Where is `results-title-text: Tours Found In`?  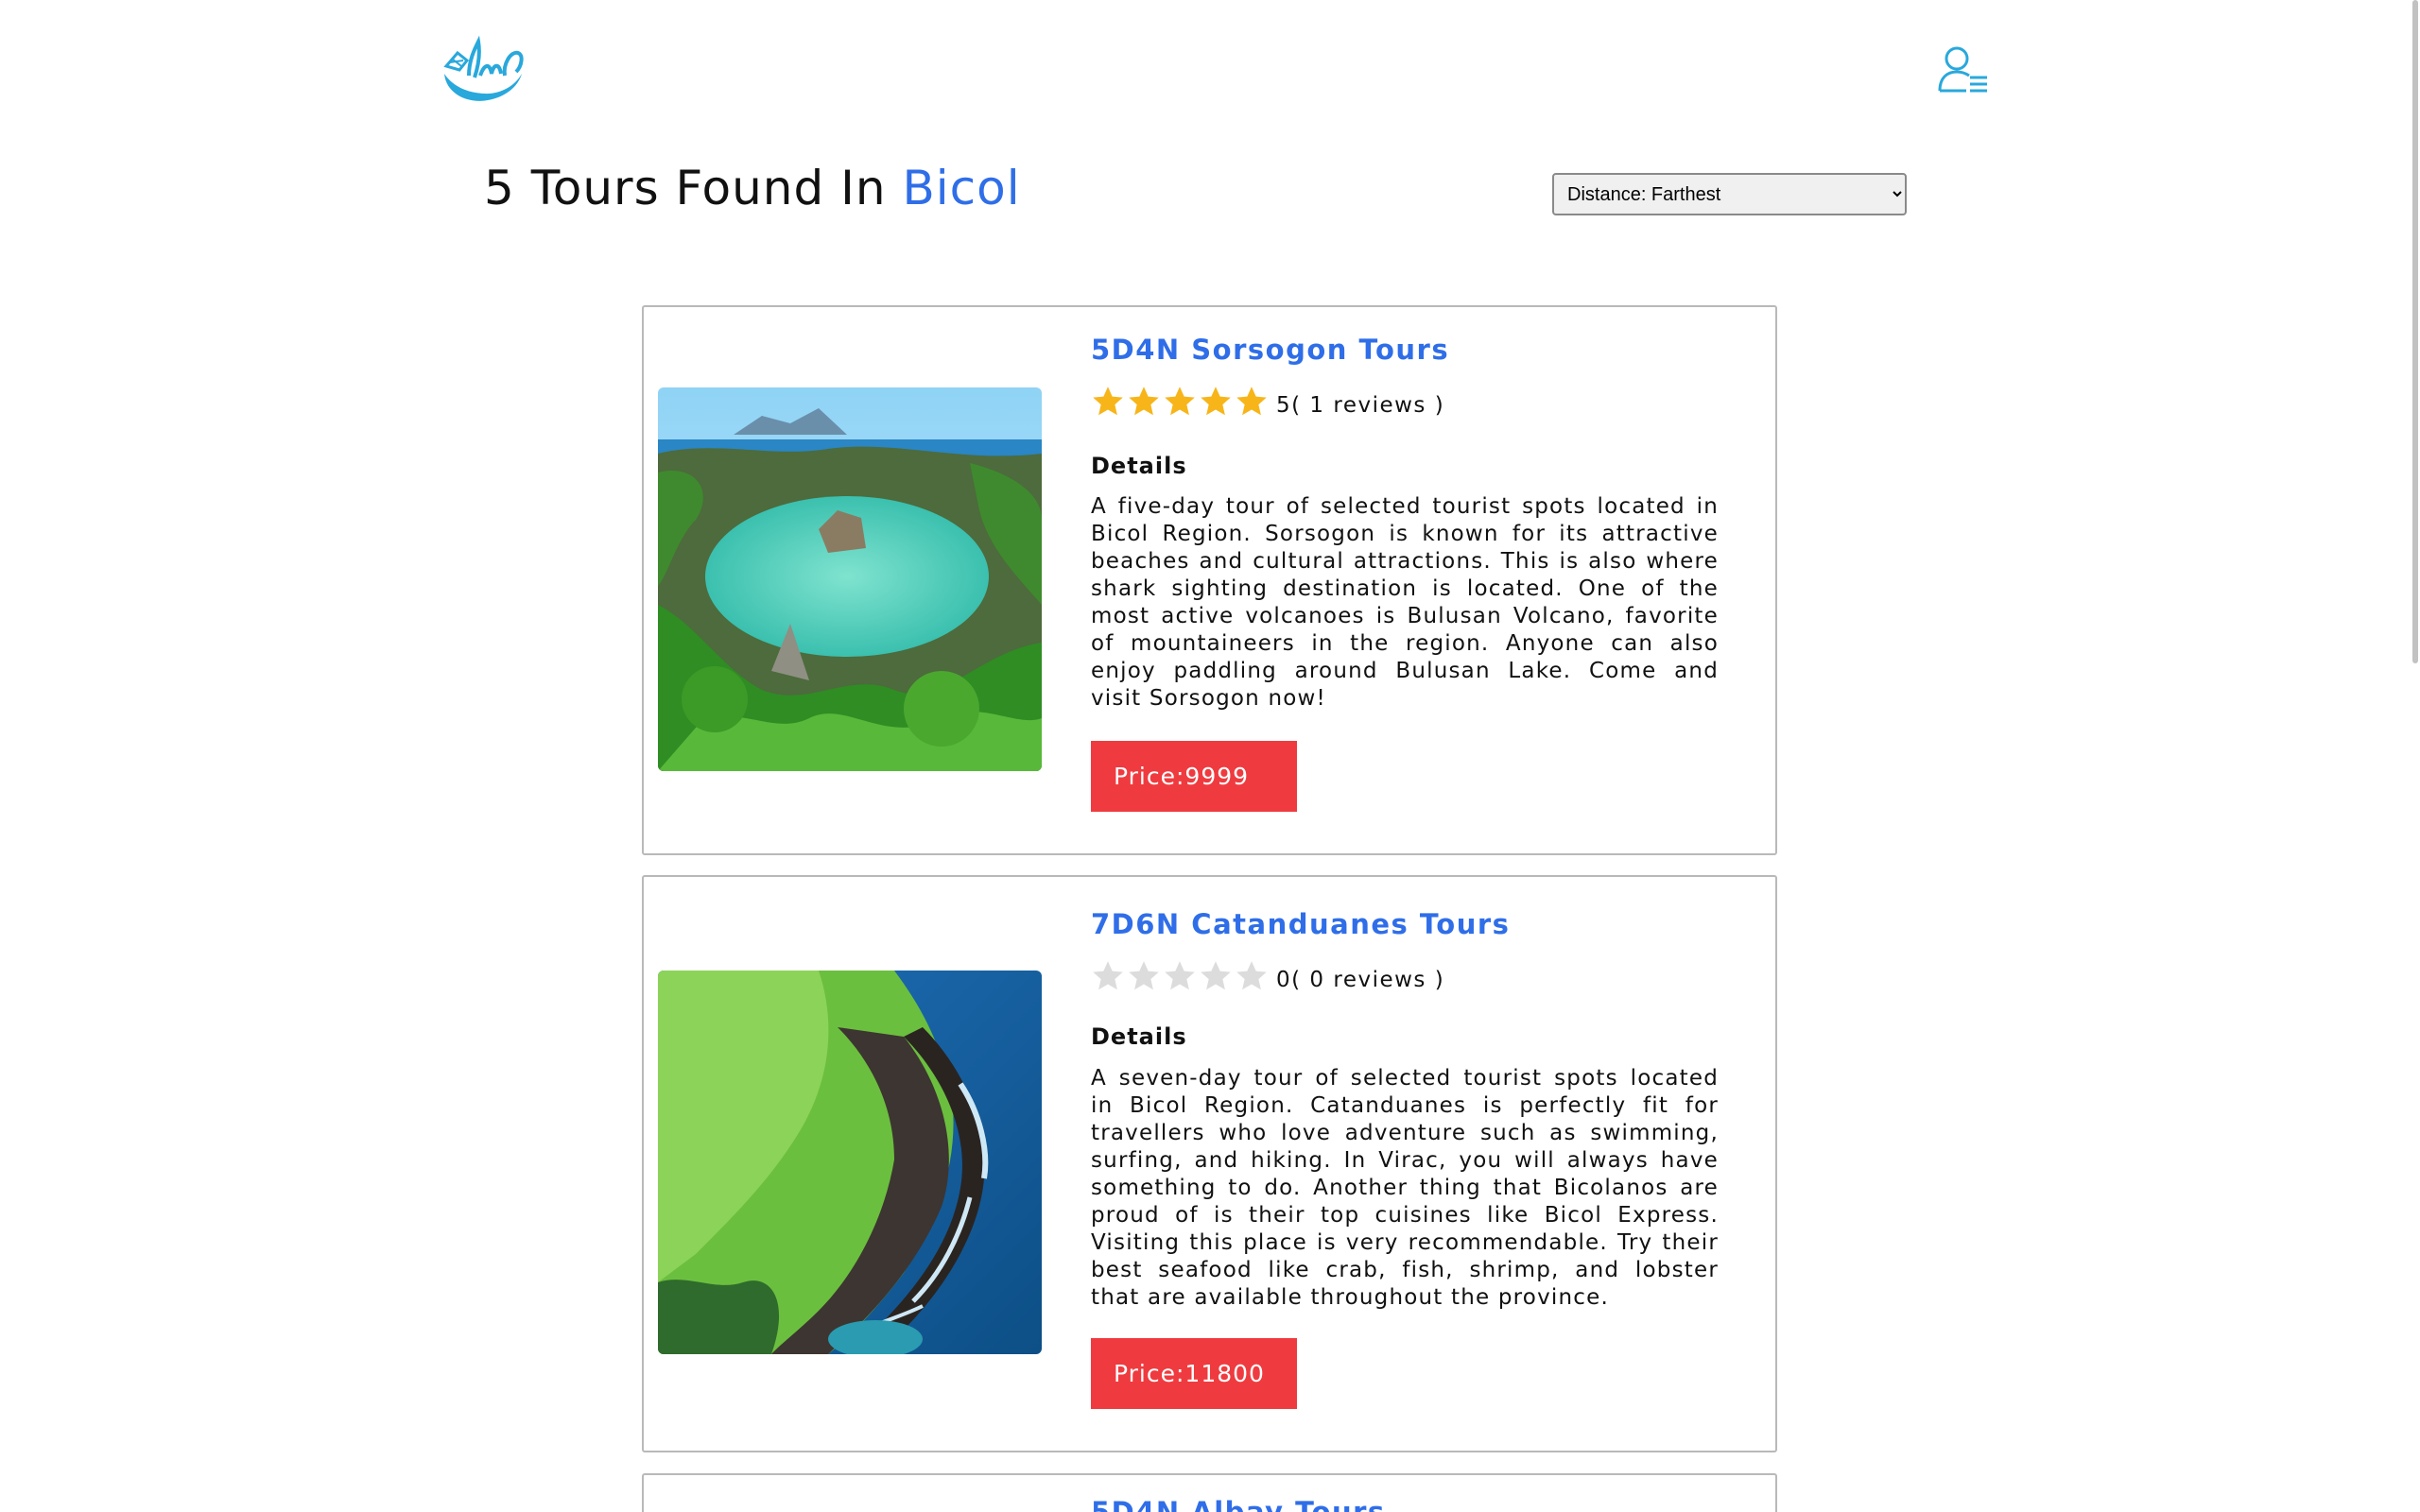 results-title-text: Tours Found In is located at coordinates (708, 188).